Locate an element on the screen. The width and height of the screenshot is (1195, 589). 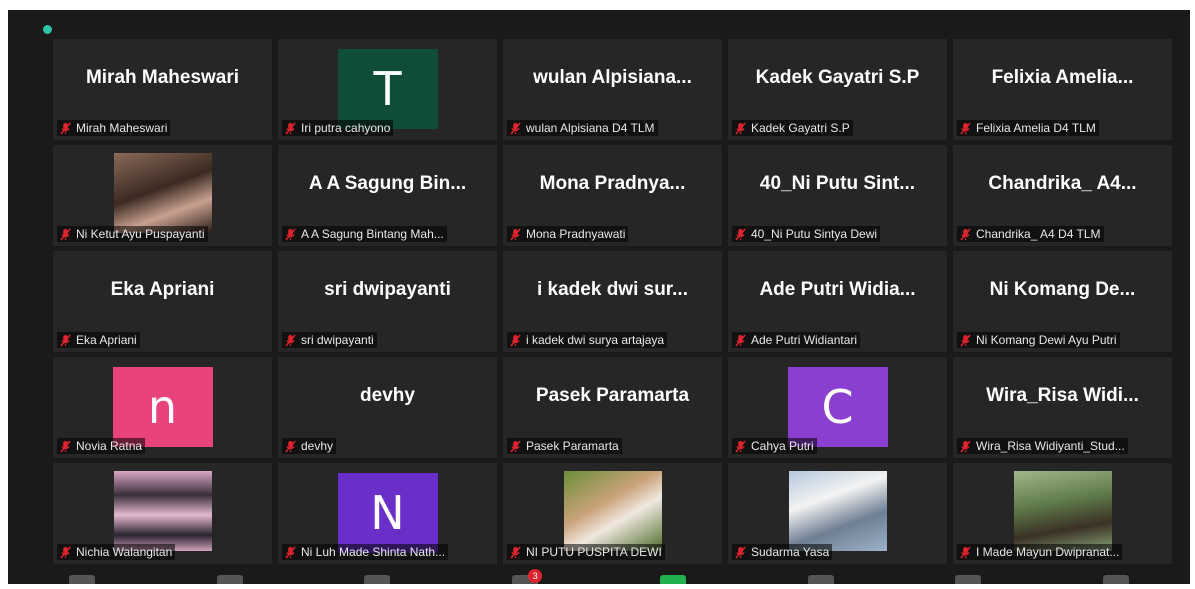
participant-tile: sri dwipayanti sri dwipayanti is located at coordinates (387, 301).